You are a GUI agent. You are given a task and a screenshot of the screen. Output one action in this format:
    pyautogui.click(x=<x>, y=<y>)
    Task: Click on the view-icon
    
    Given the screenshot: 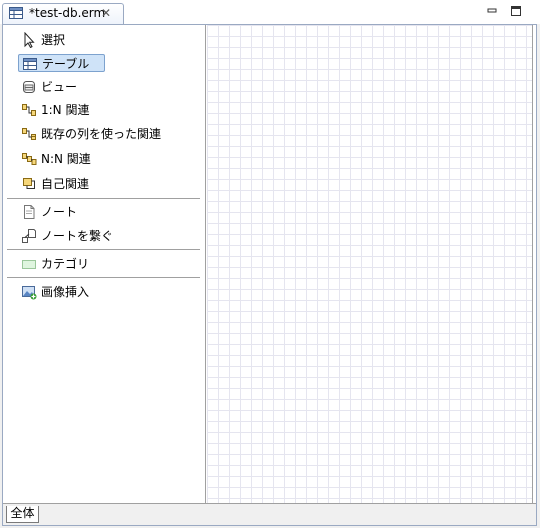 What is the action you would take?
    pyautogui.click(x=29, y=87)
    